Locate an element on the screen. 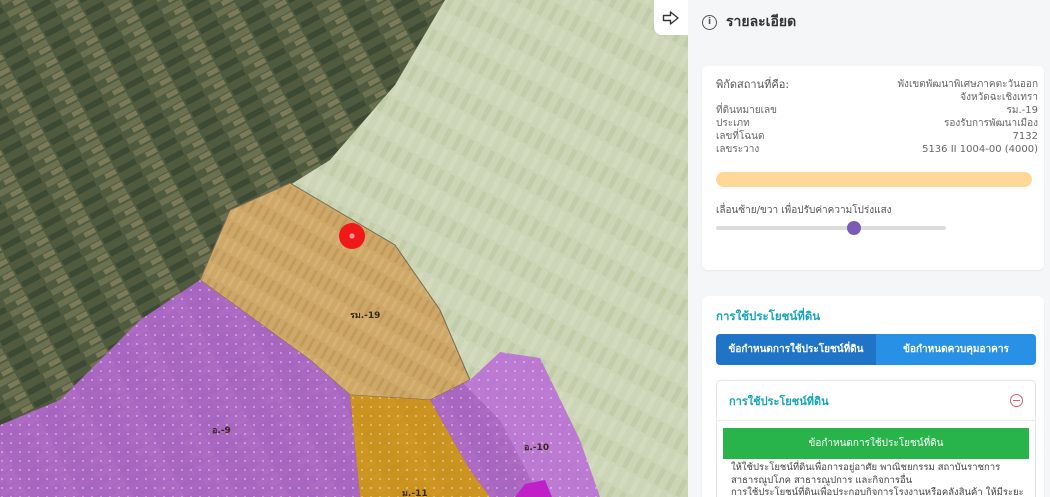 The height and width of the screenshot is (497, 1050). type-label: ประเภท is located at coordinates (733, 123).